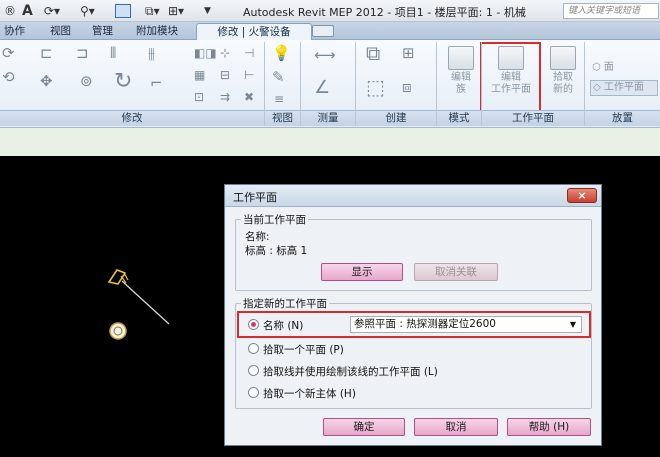 The image size is (660, 457). Describe the element at coordinates (276, 251) in the screenshot. I see `current-name-value: 标高 : 标高 1` at that location.